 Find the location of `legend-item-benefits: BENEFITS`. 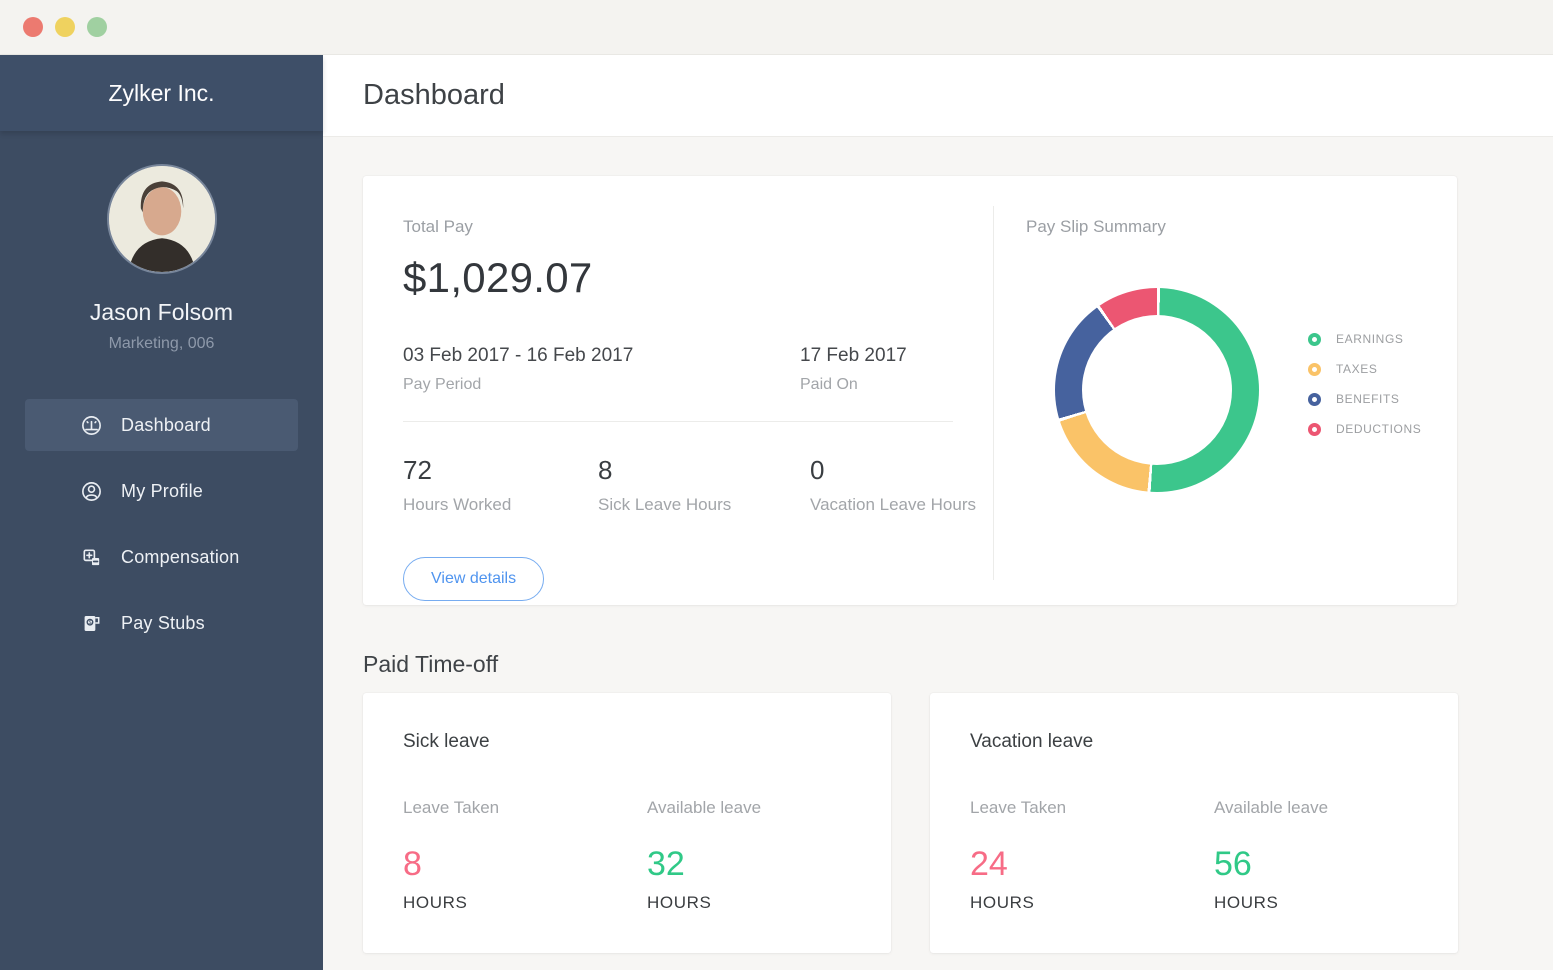

legend-item-benefits: BENEFITS is located at coordinates (1364, 399).